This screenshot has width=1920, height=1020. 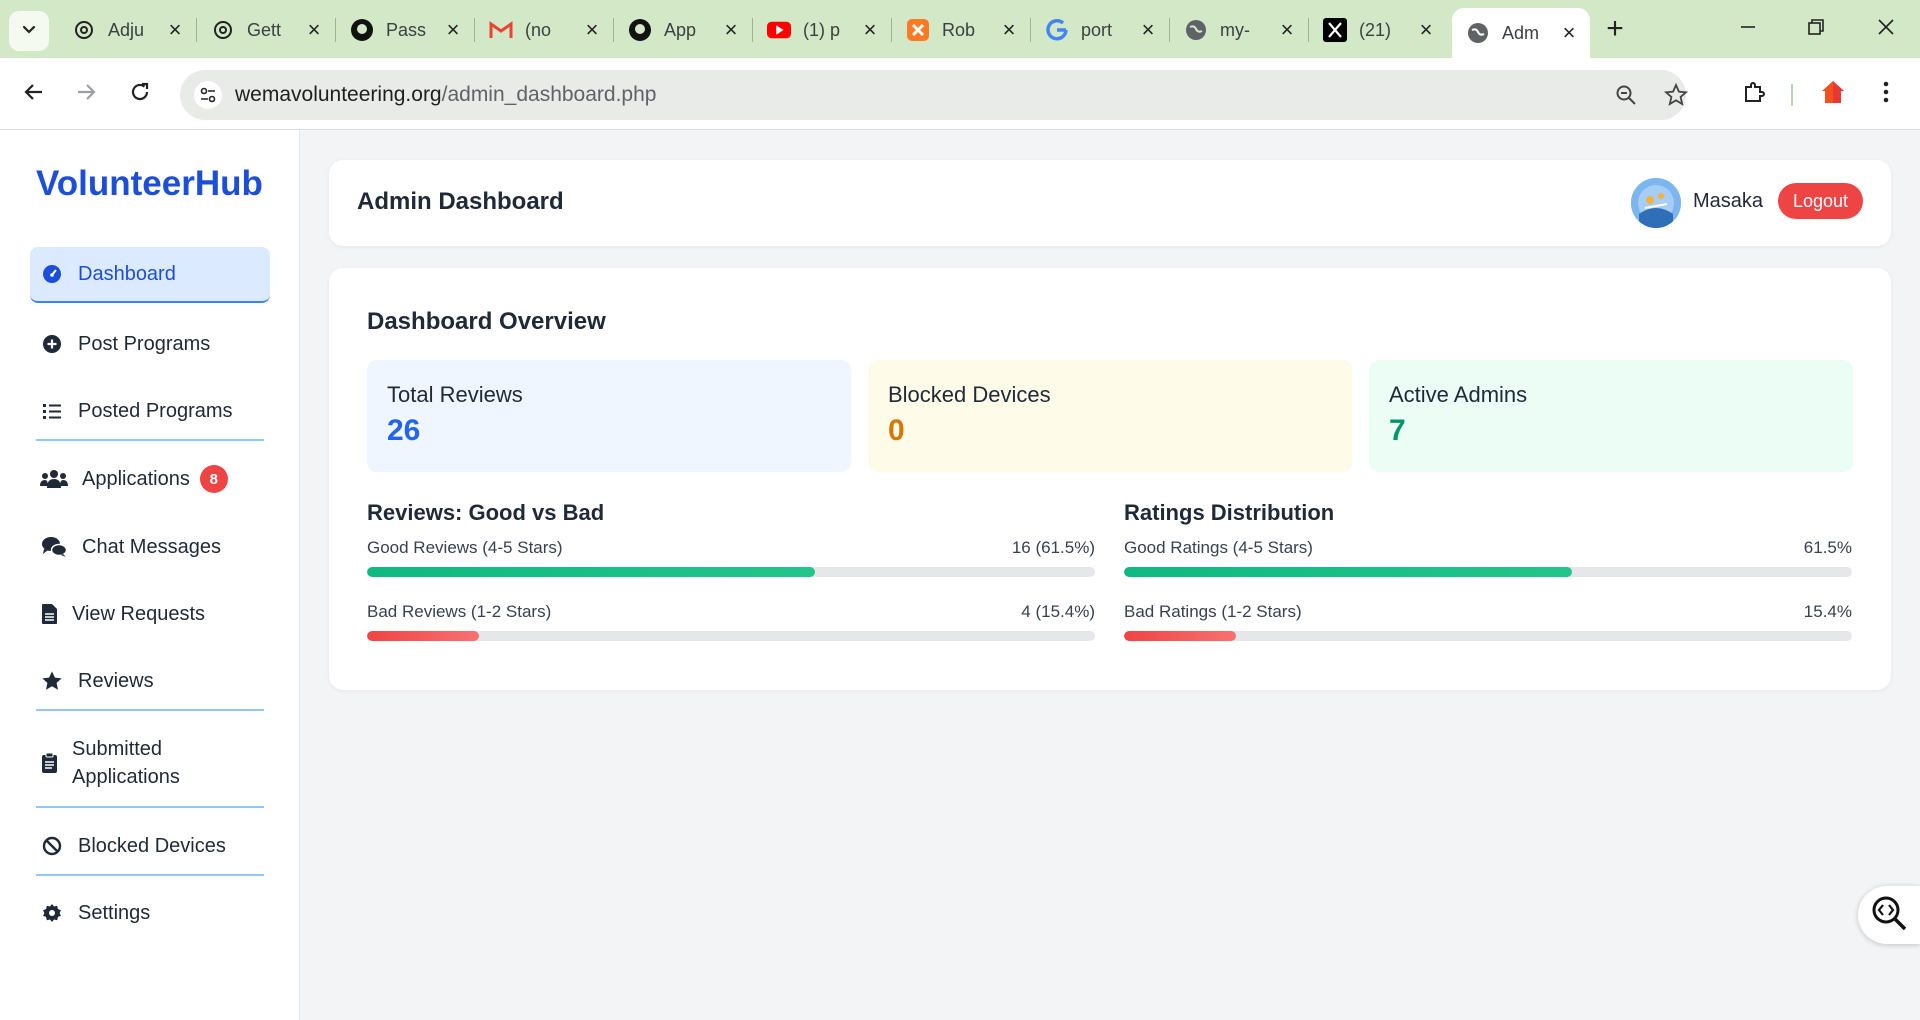 I want to click on extension-button, so click(x=1833, y=94).